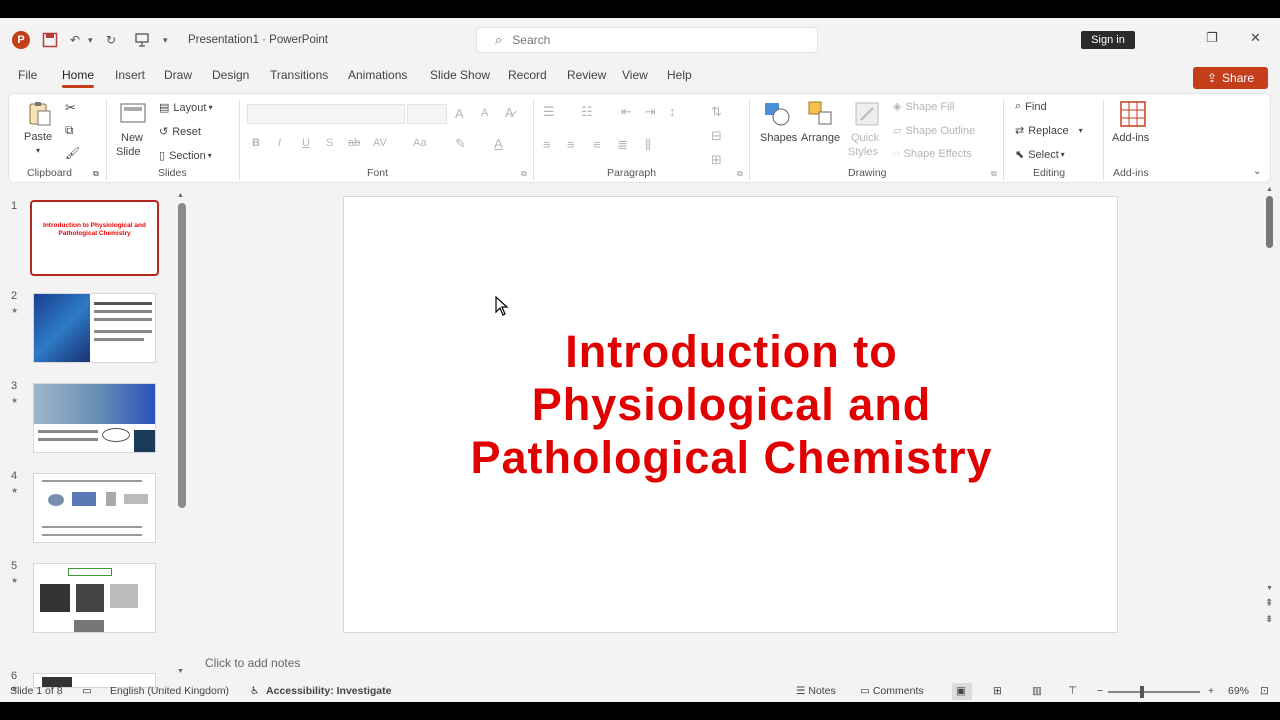  What do you see at coordinates (1142, 692) in the screenshot?
I see `zoom-slider-thumb` at bounding box center [1142, 692].